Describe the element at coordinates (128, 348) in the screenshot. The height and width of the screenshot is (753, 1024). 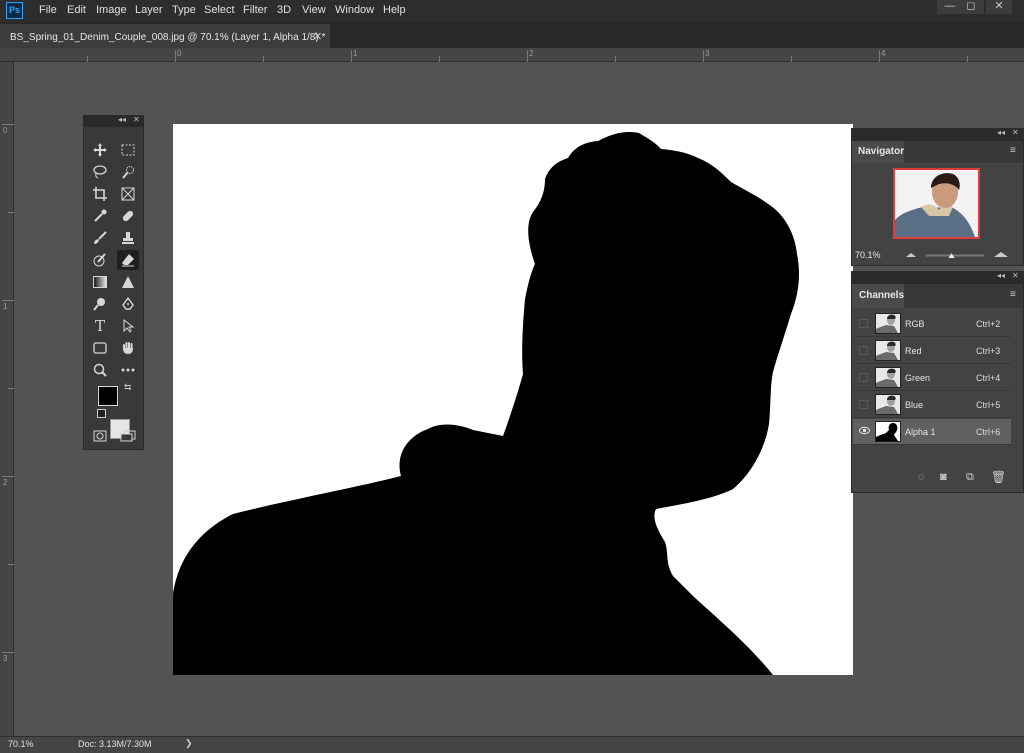
I see `hand-tool-icon` at that location.